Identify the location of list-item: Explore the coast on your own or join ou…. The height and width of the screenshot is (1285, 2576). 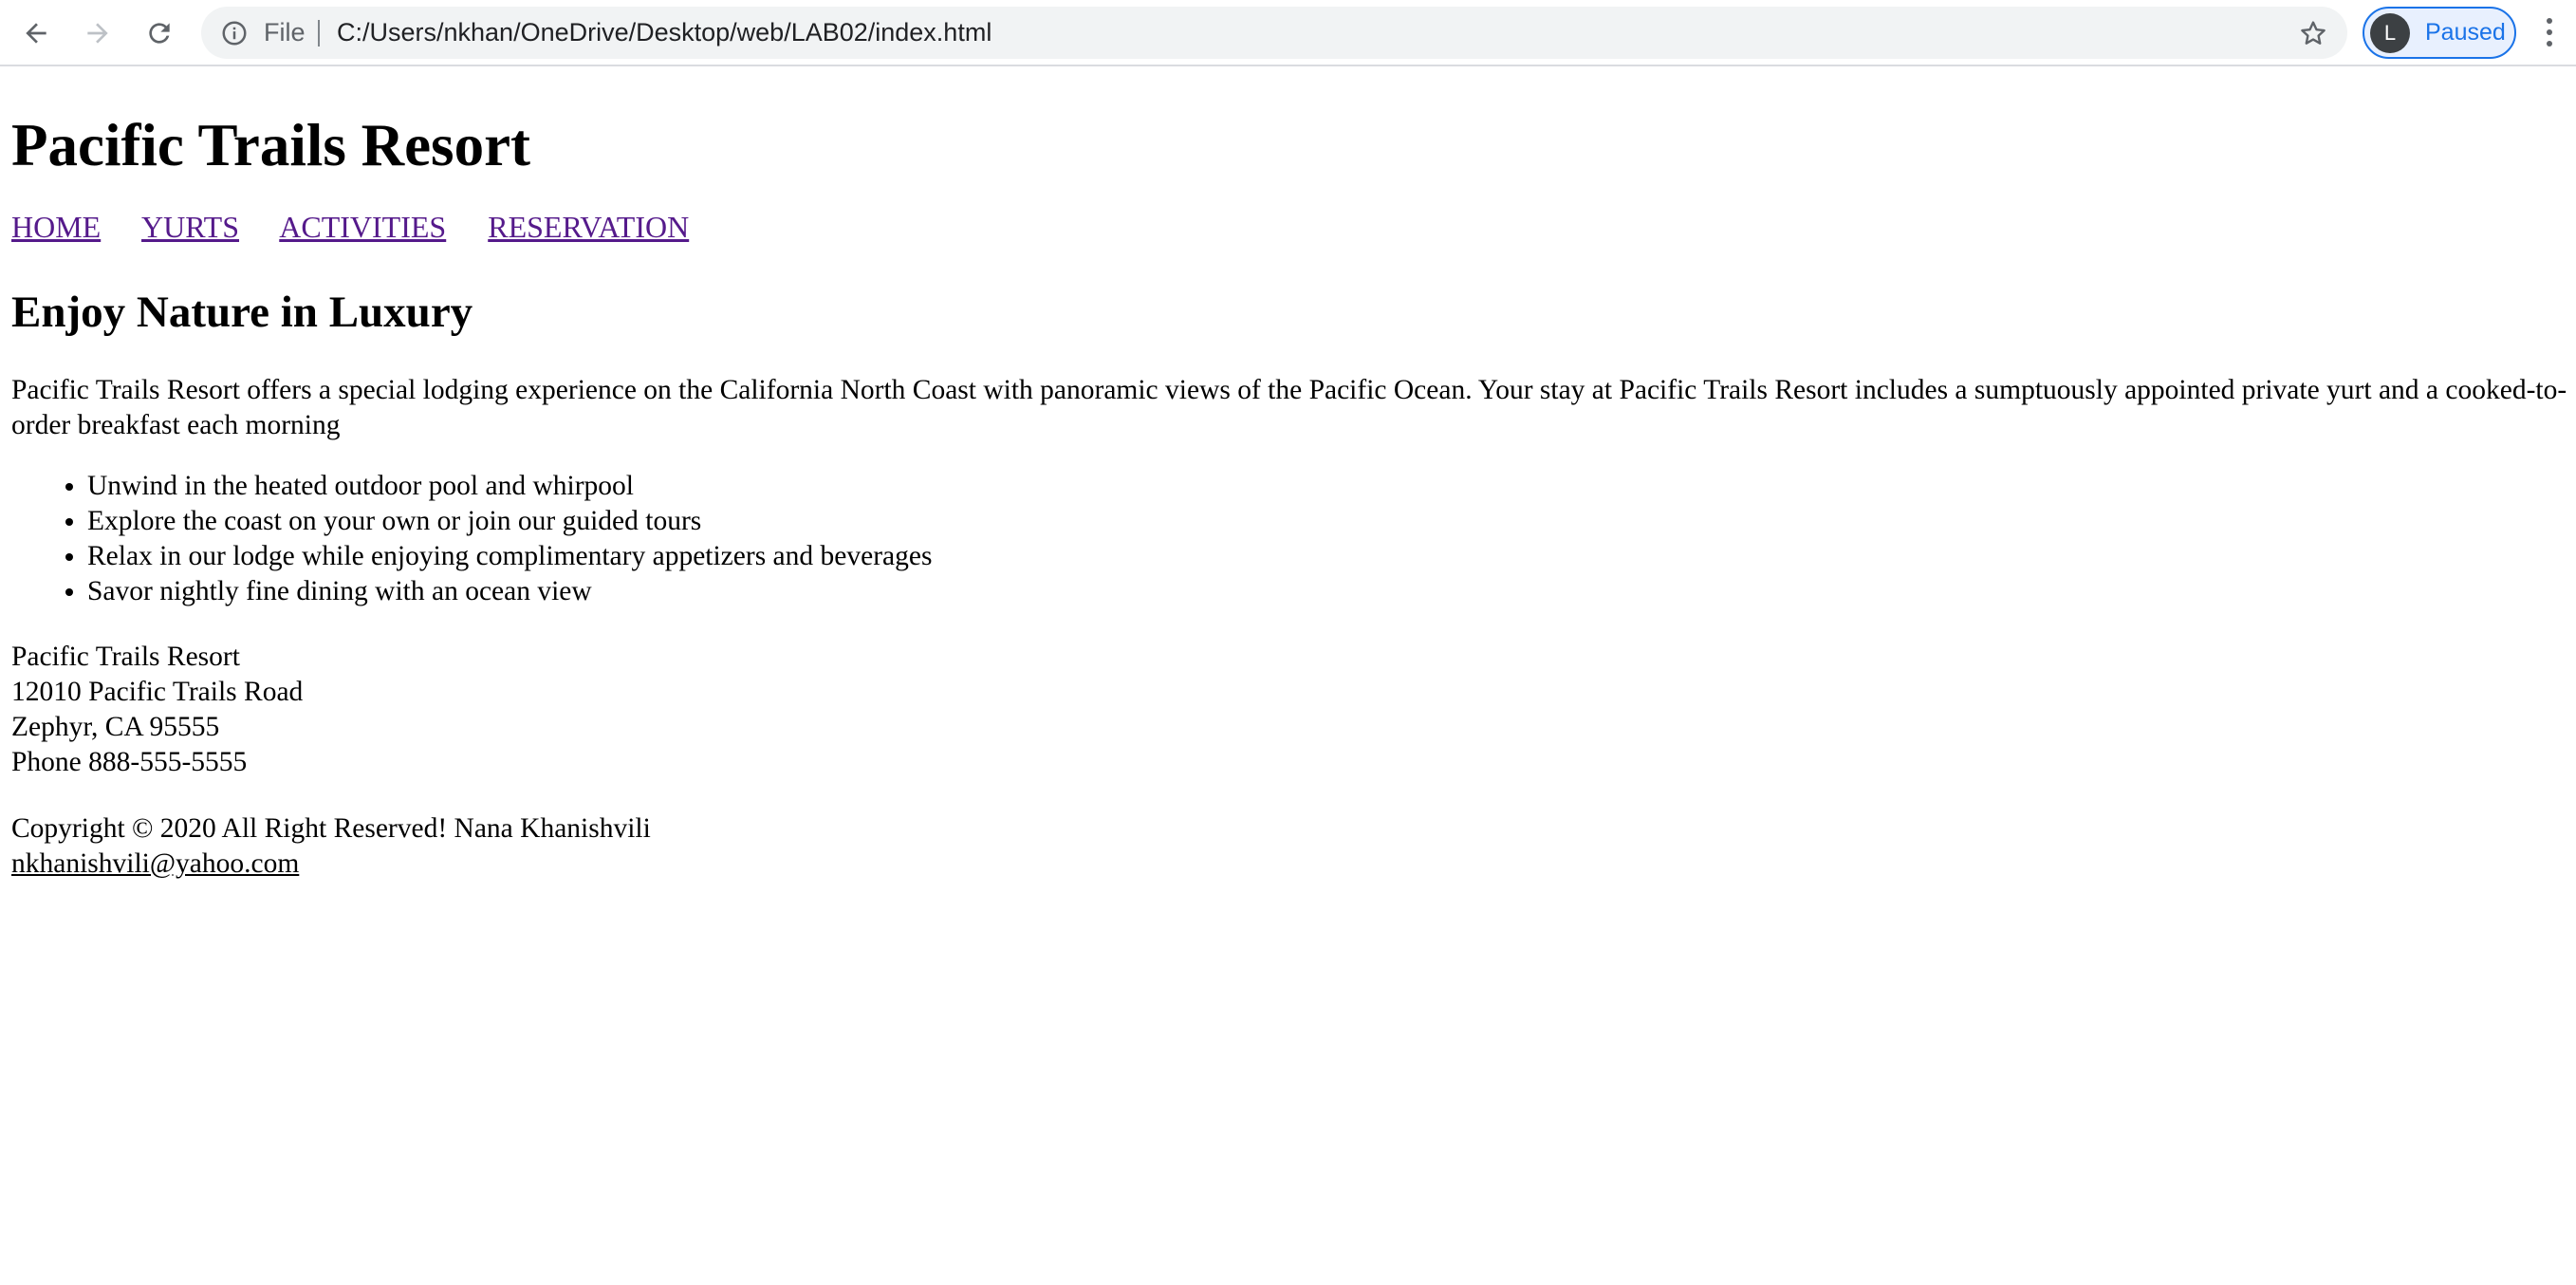
(1331, 521).